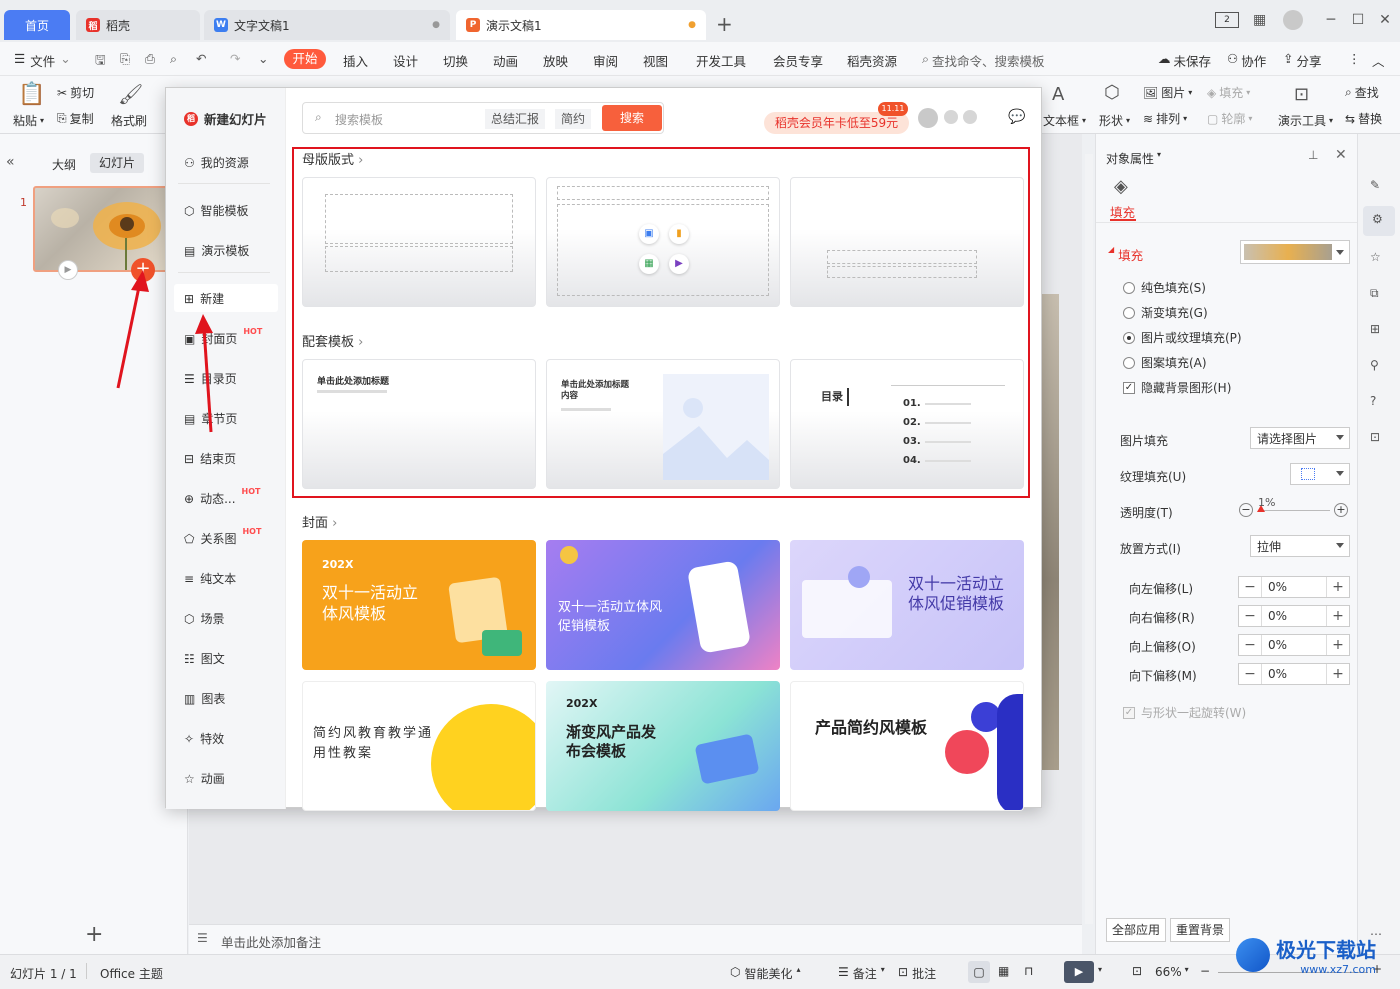  What do you see at coordinates (42, 60) in the screenshot?
I see `file-menu: ☰ 文件 ⌄` at bounding box center [42, 60].